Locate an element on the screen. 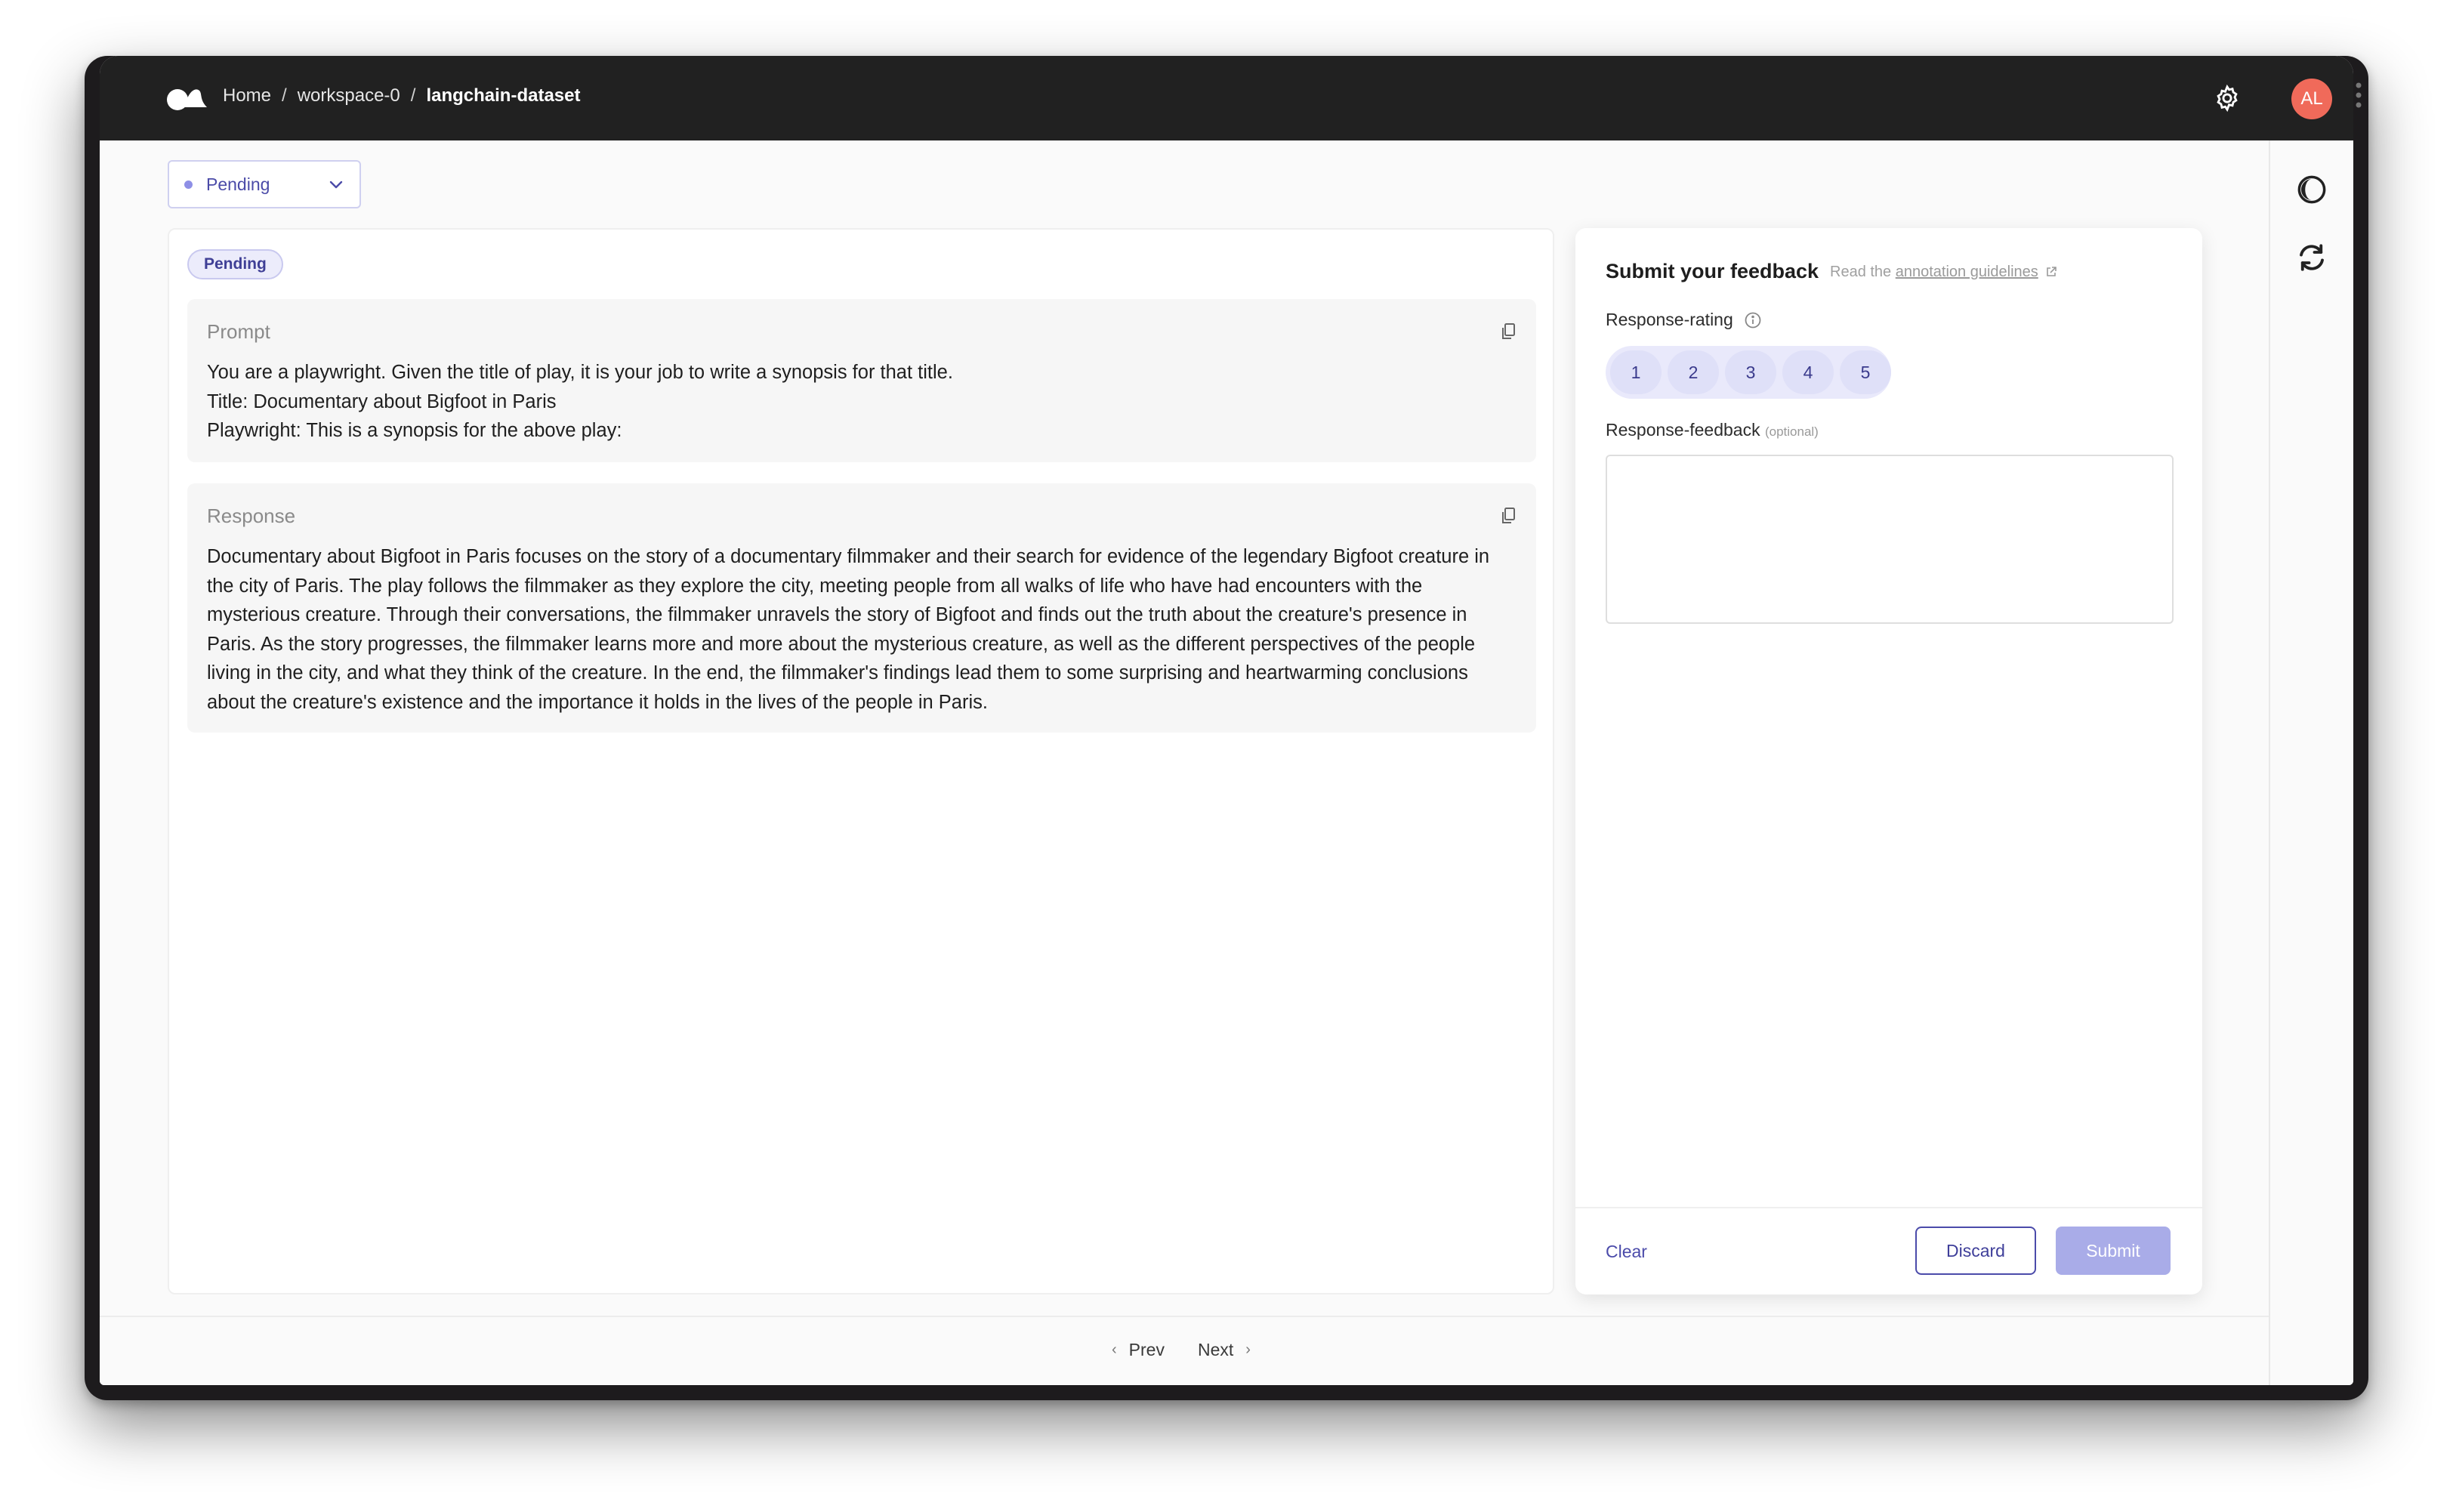 This screenshot has width=2453, height=1512. rating-option-3: 3 is located at coordinates (1750, 372).